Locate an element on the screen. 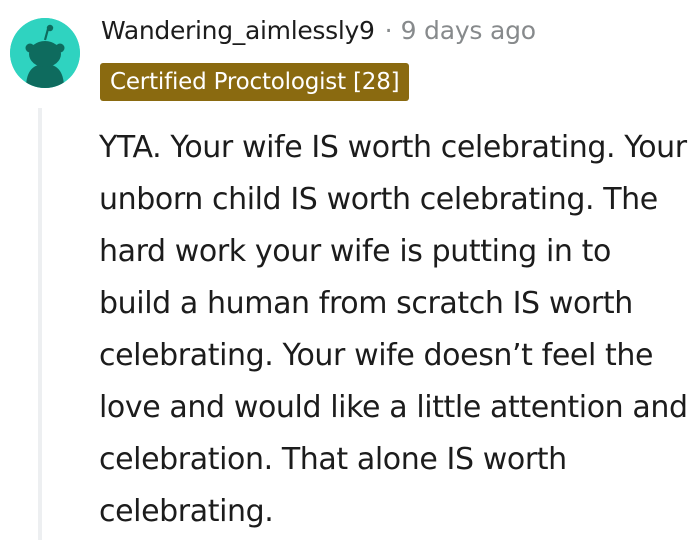 This screenshot has height=540, width=700. thread-collapse-line is located at coordinates (40, 324).